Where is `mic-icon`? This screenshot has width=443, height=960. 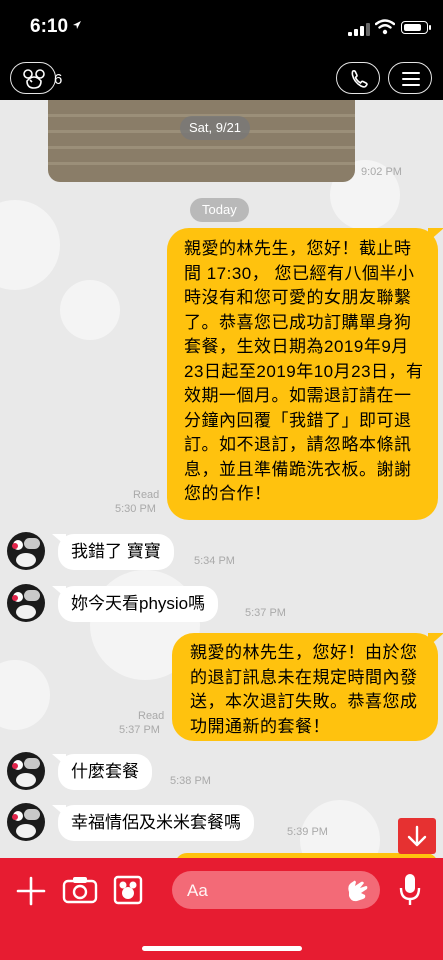 mic-icon is located at coordinates (410, 890).